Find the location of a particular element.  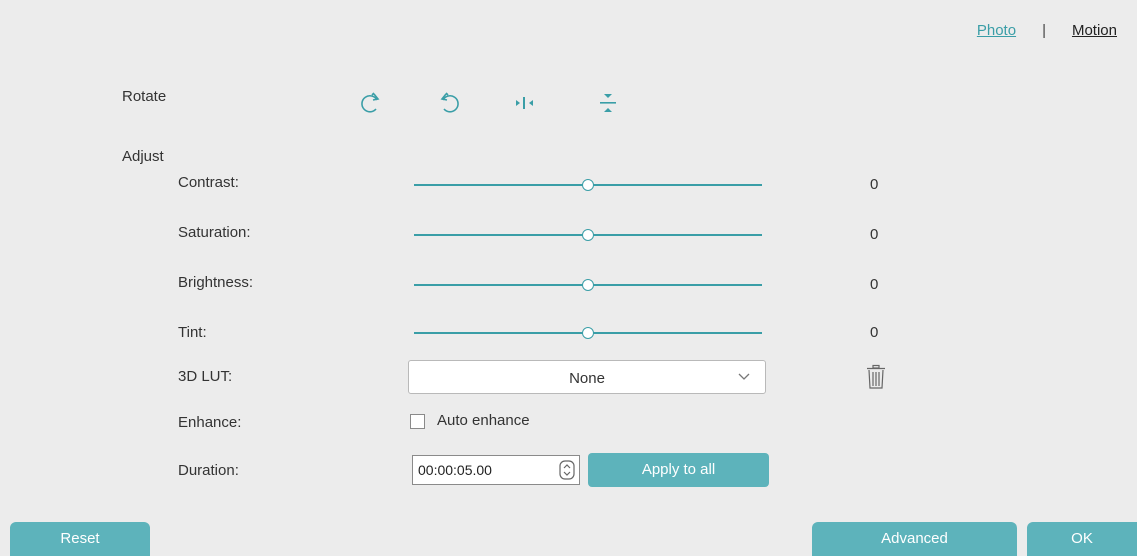

saturation-slider is located at coordinates (588, 235).